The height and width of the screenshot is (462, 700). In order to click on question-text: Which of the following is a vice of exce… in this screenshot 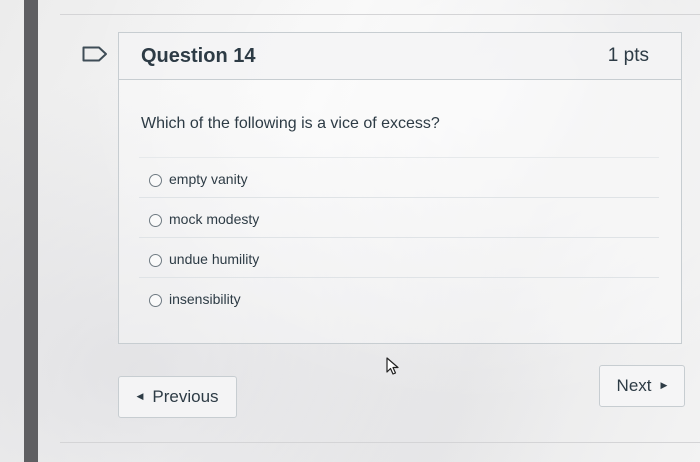, I will do `click(290, 123)`.